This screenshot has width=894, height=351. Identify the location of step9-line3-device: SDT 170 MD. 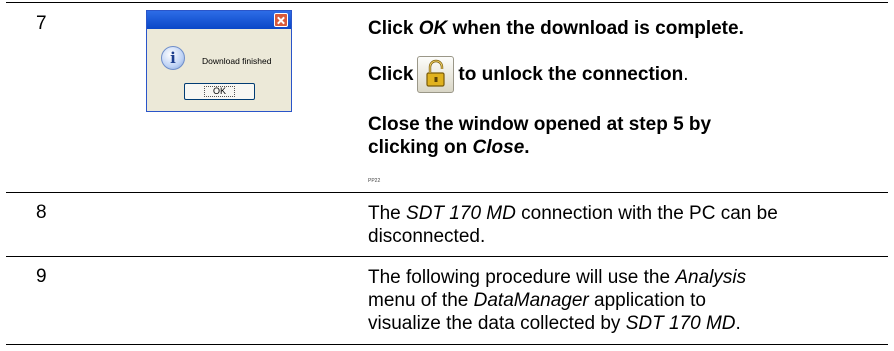
(680, 323).